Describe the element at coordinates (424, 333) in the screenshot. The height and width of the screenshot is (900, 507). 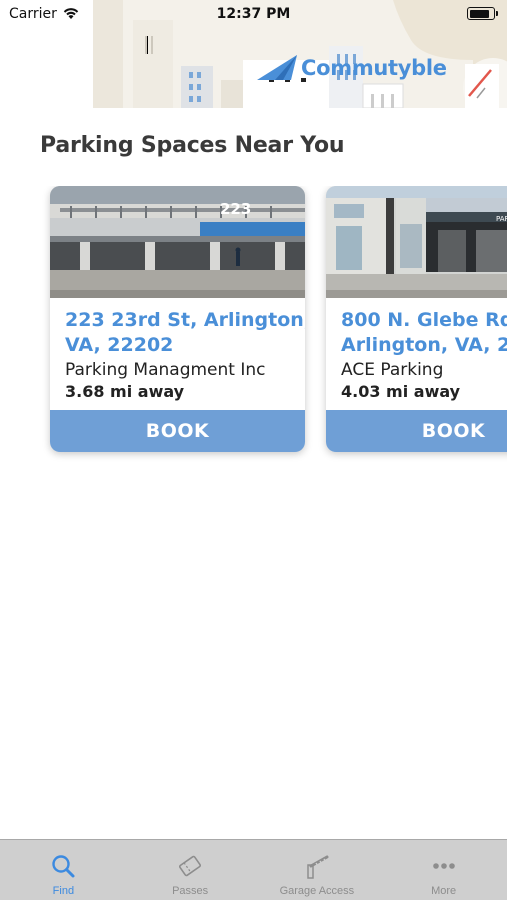
I see `card-address: 800 N. Glebe Rd, Arlington, VA, 22203` at that location.